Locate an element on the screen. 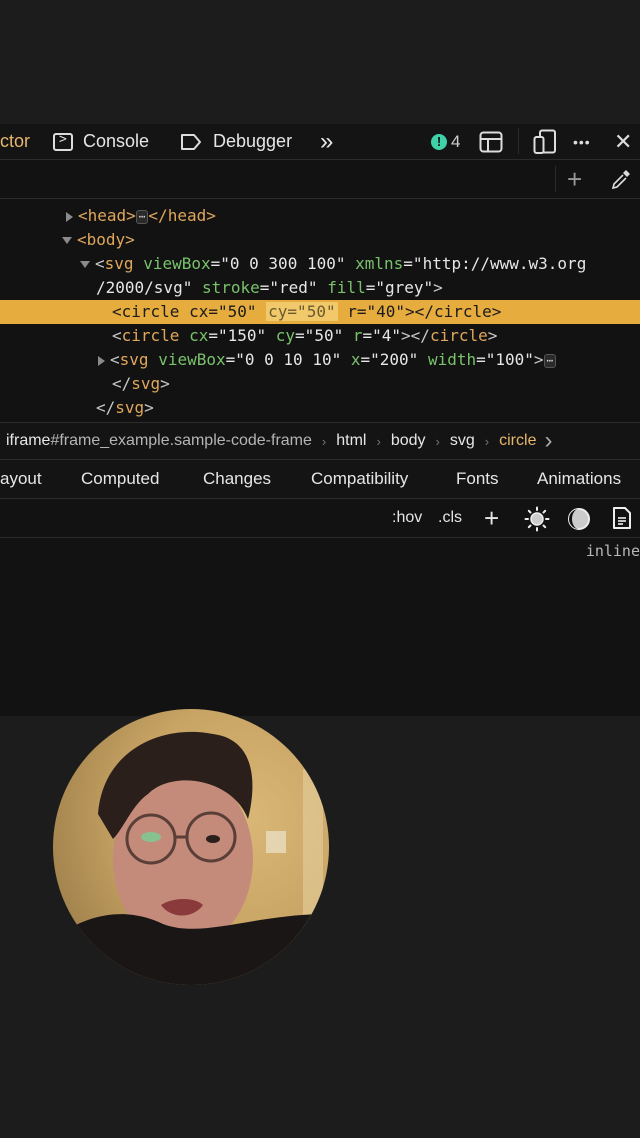  more-options-button: ••• is located at coordinates (582, 141).